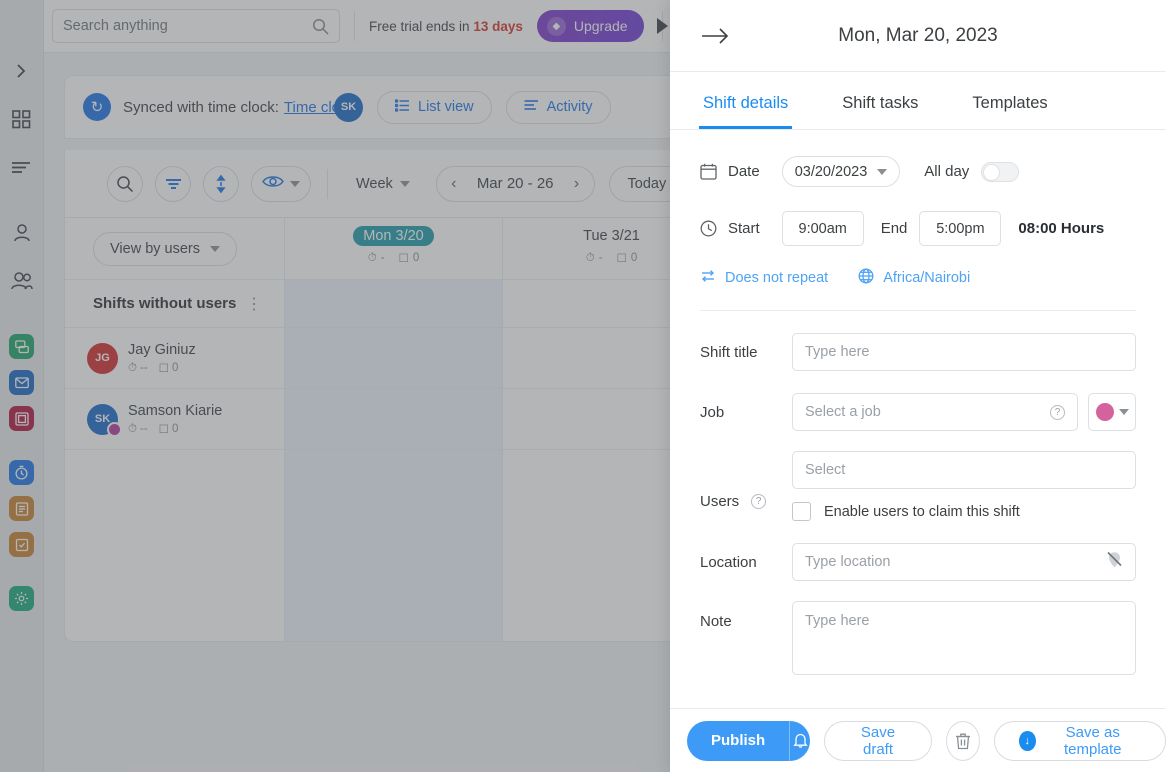 The height and width of the screenshot is (772, 1166). Describe the element at coordinates (962, 740) in the screenshot. I see `trash-icon` at that location.